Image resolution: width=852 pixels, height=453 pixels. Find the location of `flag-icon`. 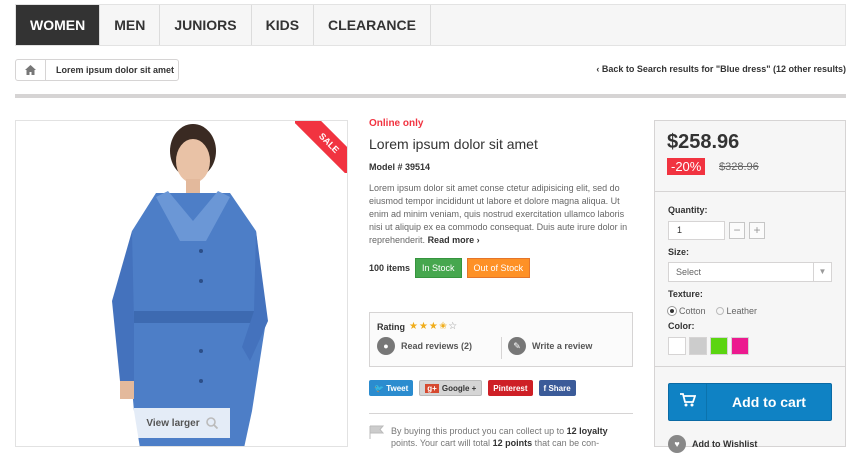

flag-icon is located at coordinates (377, 432).